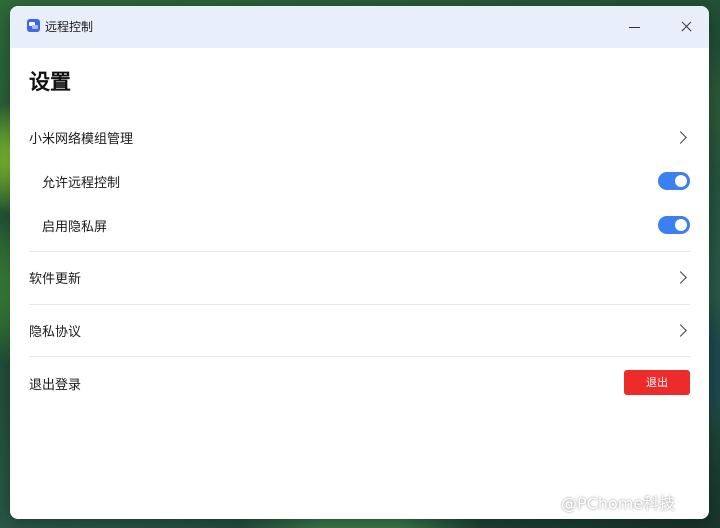 The height and width of the screenshot is (528, 720). What do you see at coordinates (549, 503) in the screenshot?
I see `watermark-icon` at bounding box center [549, 503].